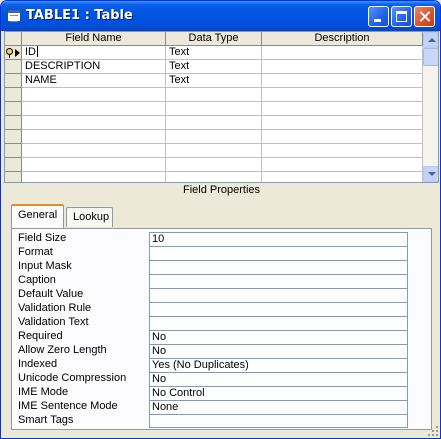 This screenshot has height=439, width=441. I want to click on property-row: Indexed Yes (No Duplicates), so click(215, 365).